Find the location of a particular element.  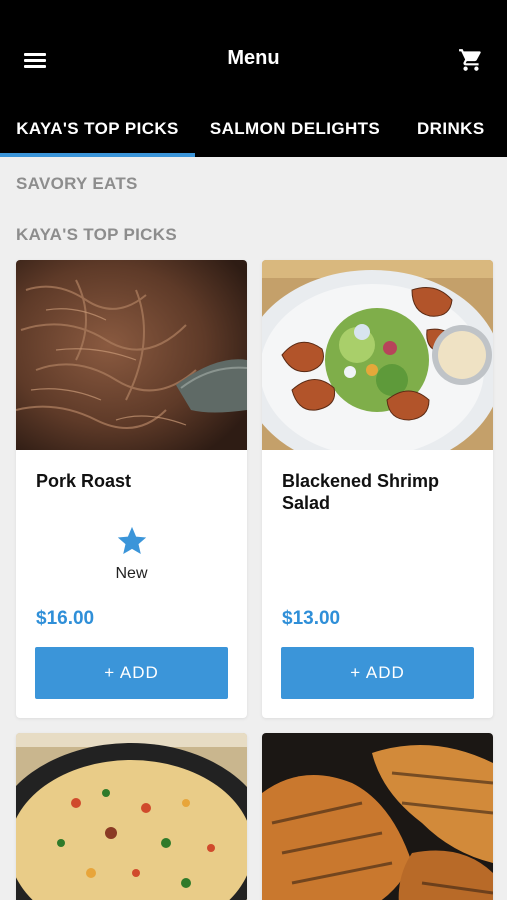

tab-kayas-top-picks: KAYA'S TOP PICKS is located at coordinates (97, 128).